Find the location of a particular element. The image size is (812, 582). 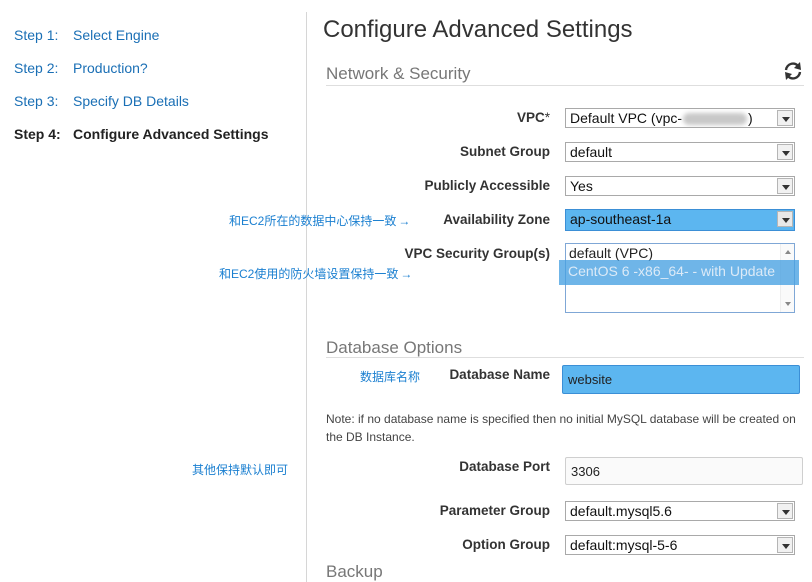

availability-zone-value: ap-southeast-1a is located at coordinates (621, 219).